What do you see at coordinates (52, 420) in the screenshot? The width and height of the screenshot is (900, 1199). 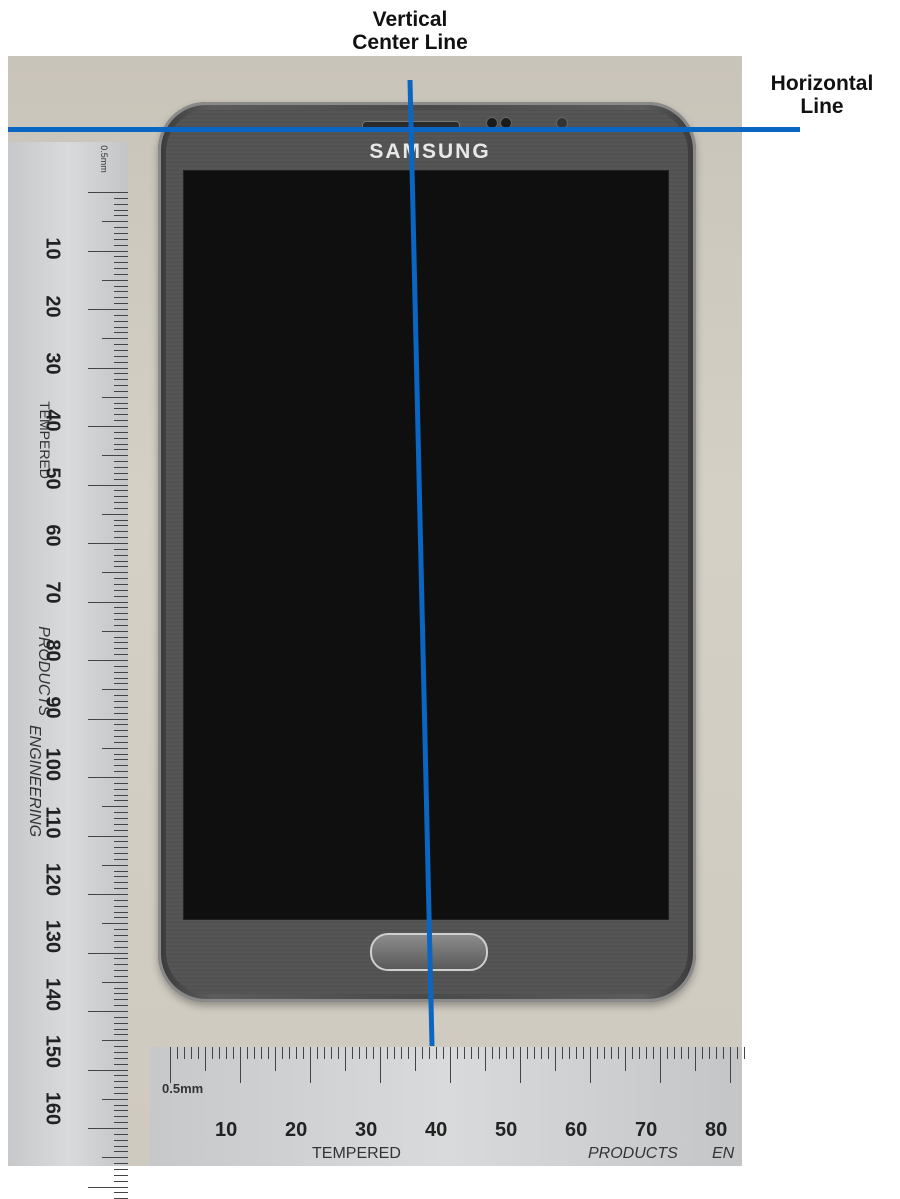 I see `vertical-ruler-number: 40` at bounding box center [52, 420].